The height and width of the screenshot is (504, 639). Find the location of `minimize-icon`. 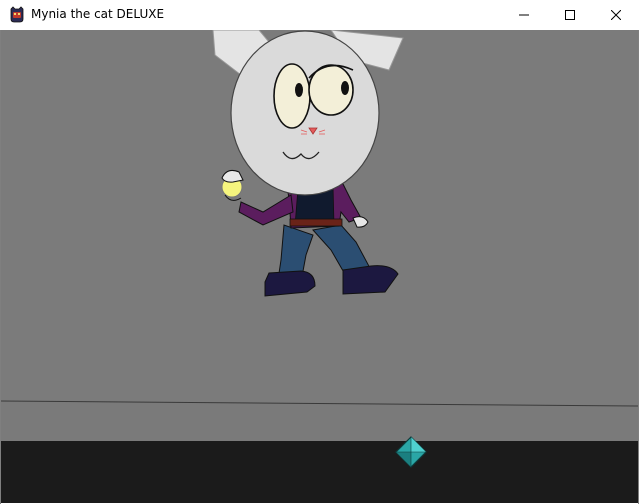

minimize-icon is located at coordinates (524, 15).